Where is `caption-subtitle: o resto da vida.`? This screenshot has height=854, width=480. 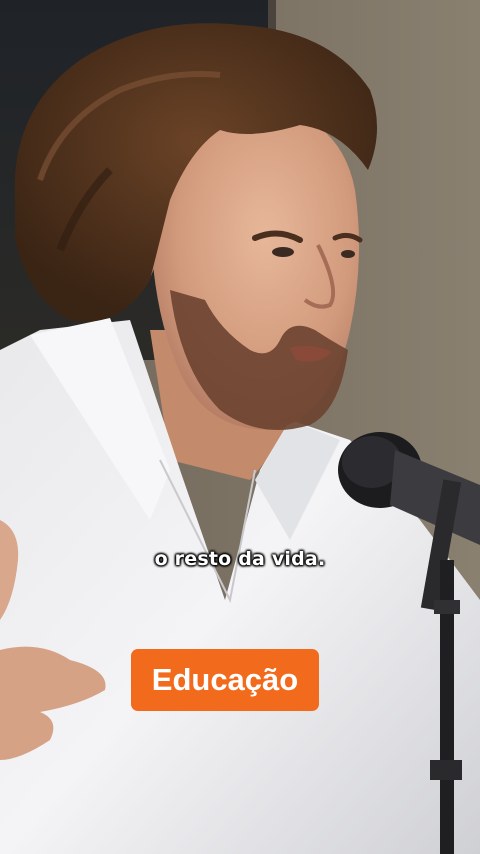
caption-subtitle: o resto da vida. is located at coordinates (240, 559).